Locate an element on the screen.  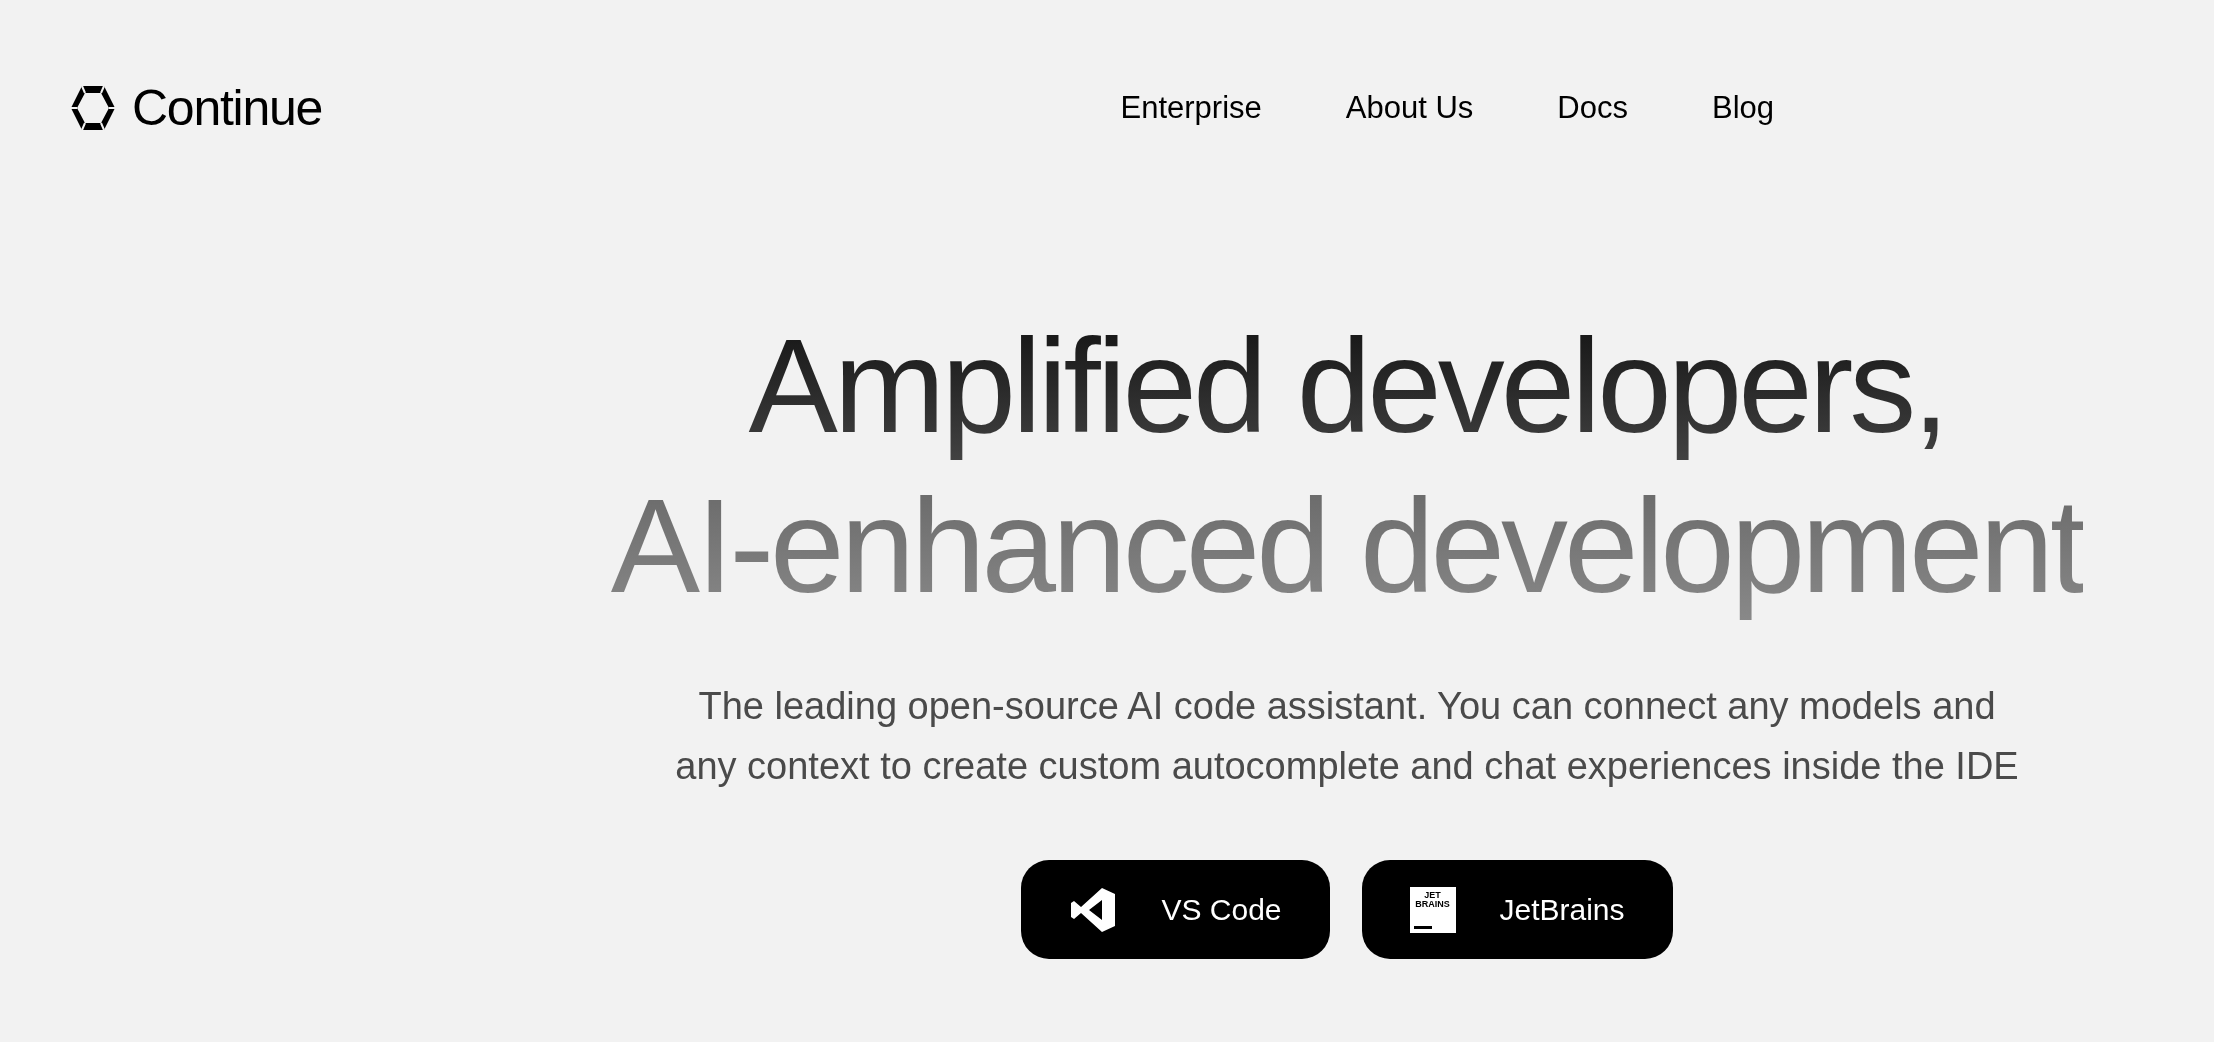
nav-link: About Us is located at coordinates (1409, 108).